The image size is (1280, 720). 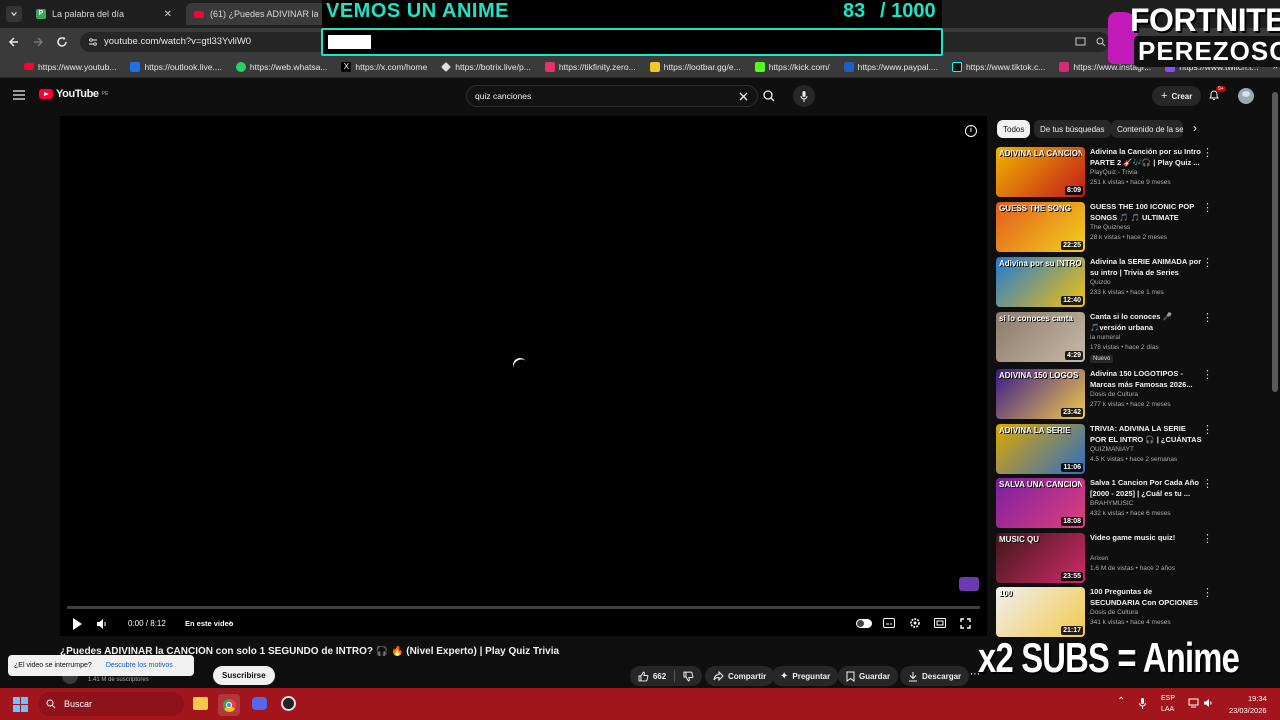 What do you see at coordinates (1195, 128) in the screenshot?
I see `chips-next-chevron-icon: ›` at bounding box center [1195, 128].